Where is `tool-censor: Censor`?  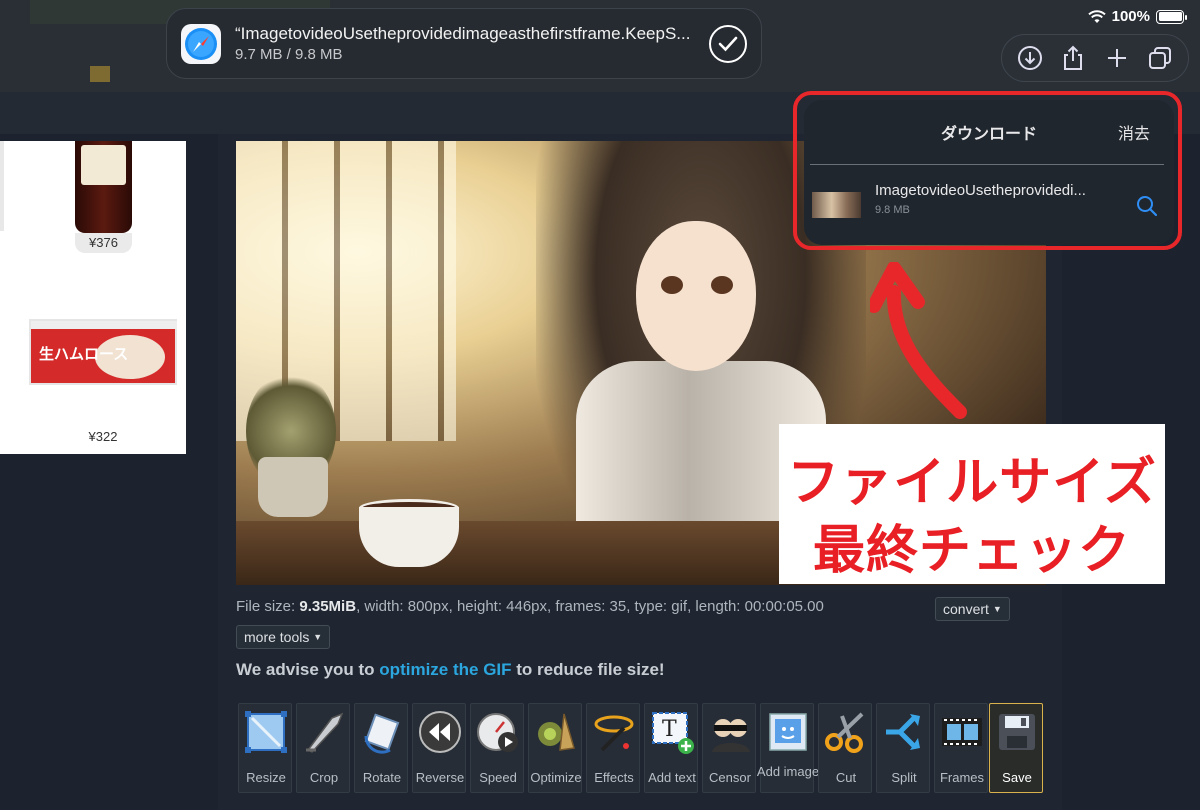
tool-censor: Censor is located at coordinates (729, 748).